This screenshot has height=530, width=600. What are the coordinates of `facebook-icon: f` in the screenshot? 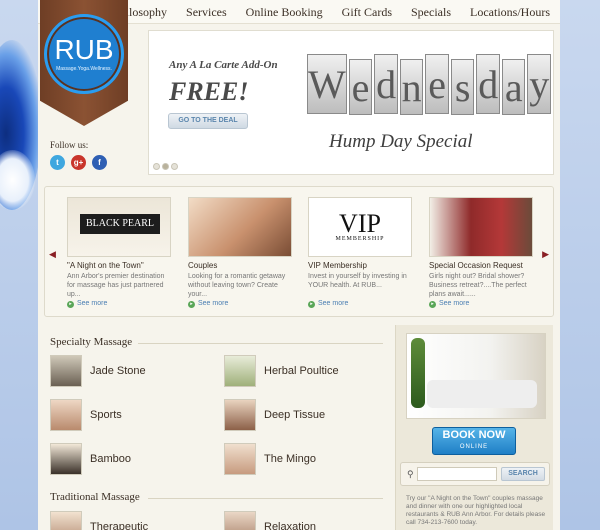 It's located at (99, 162).